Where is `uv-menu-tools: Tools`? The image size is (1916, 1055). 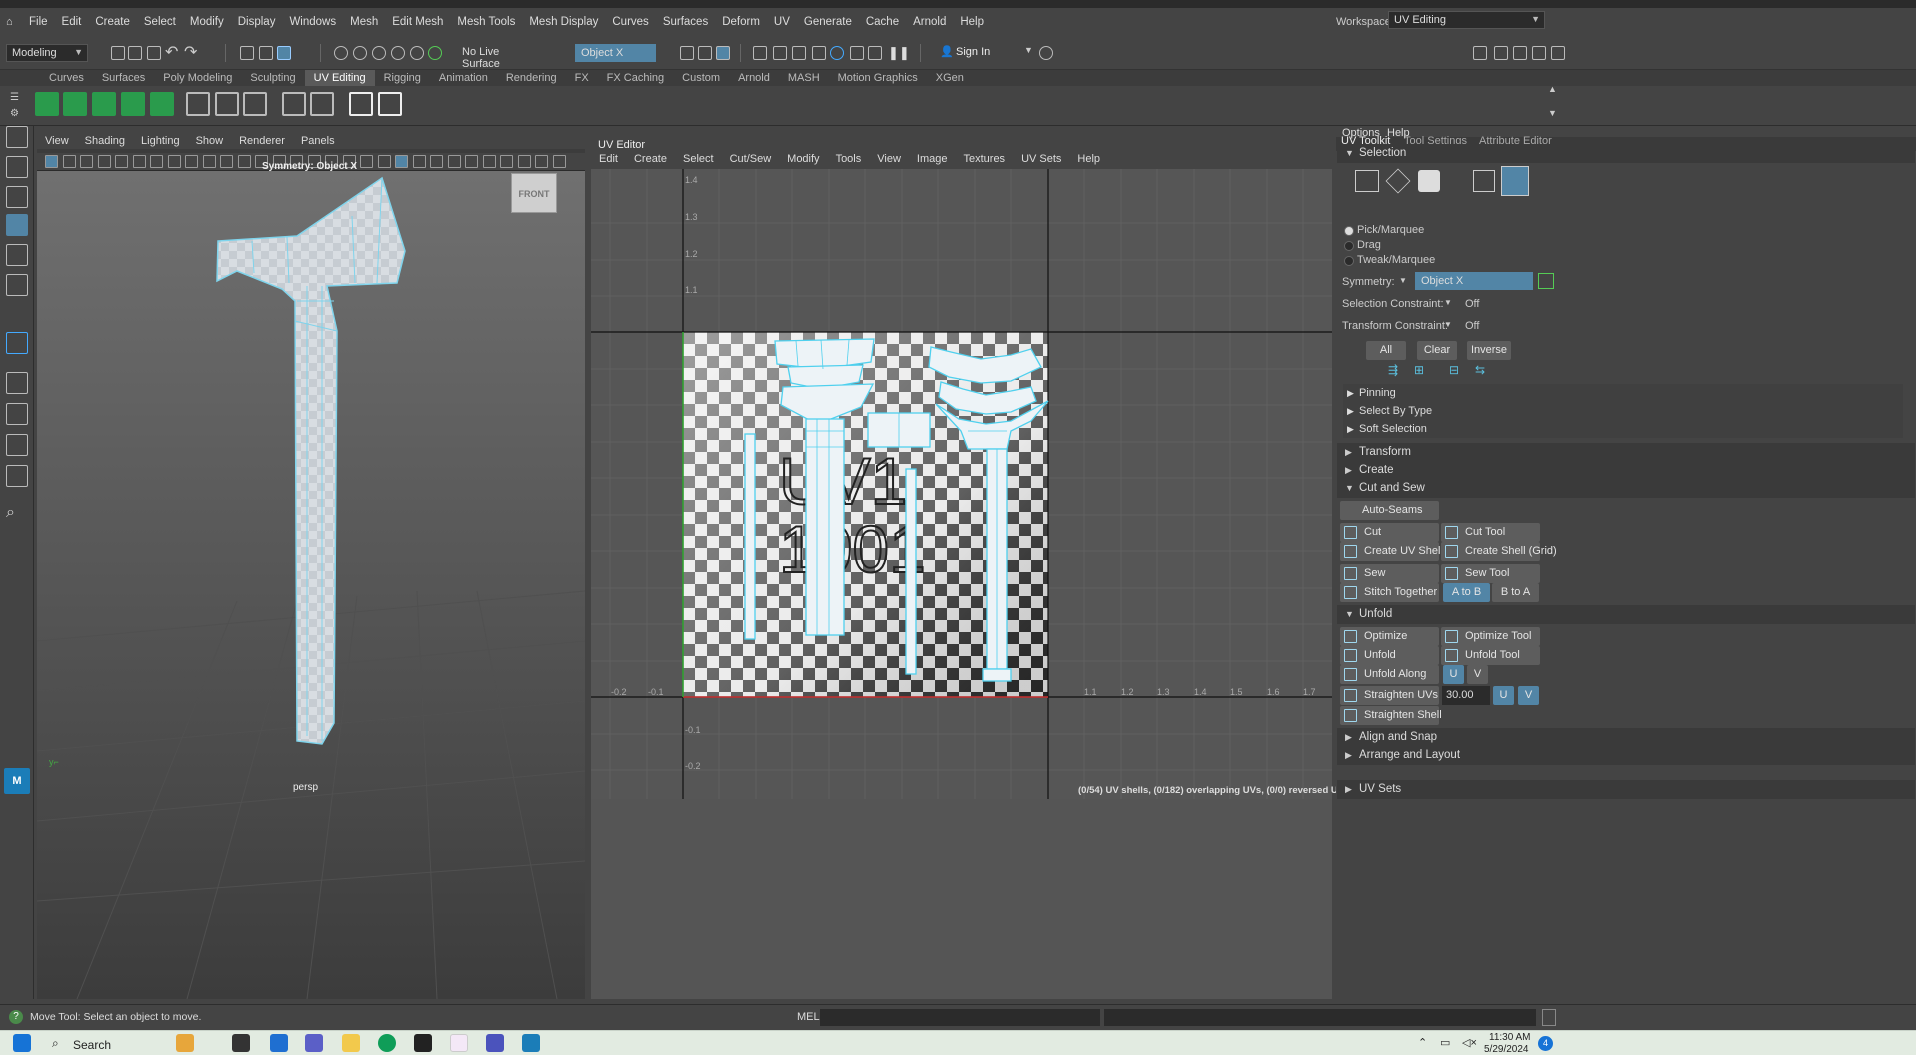
uv-menu-tools: Tools is located at coordinates (849, 159).